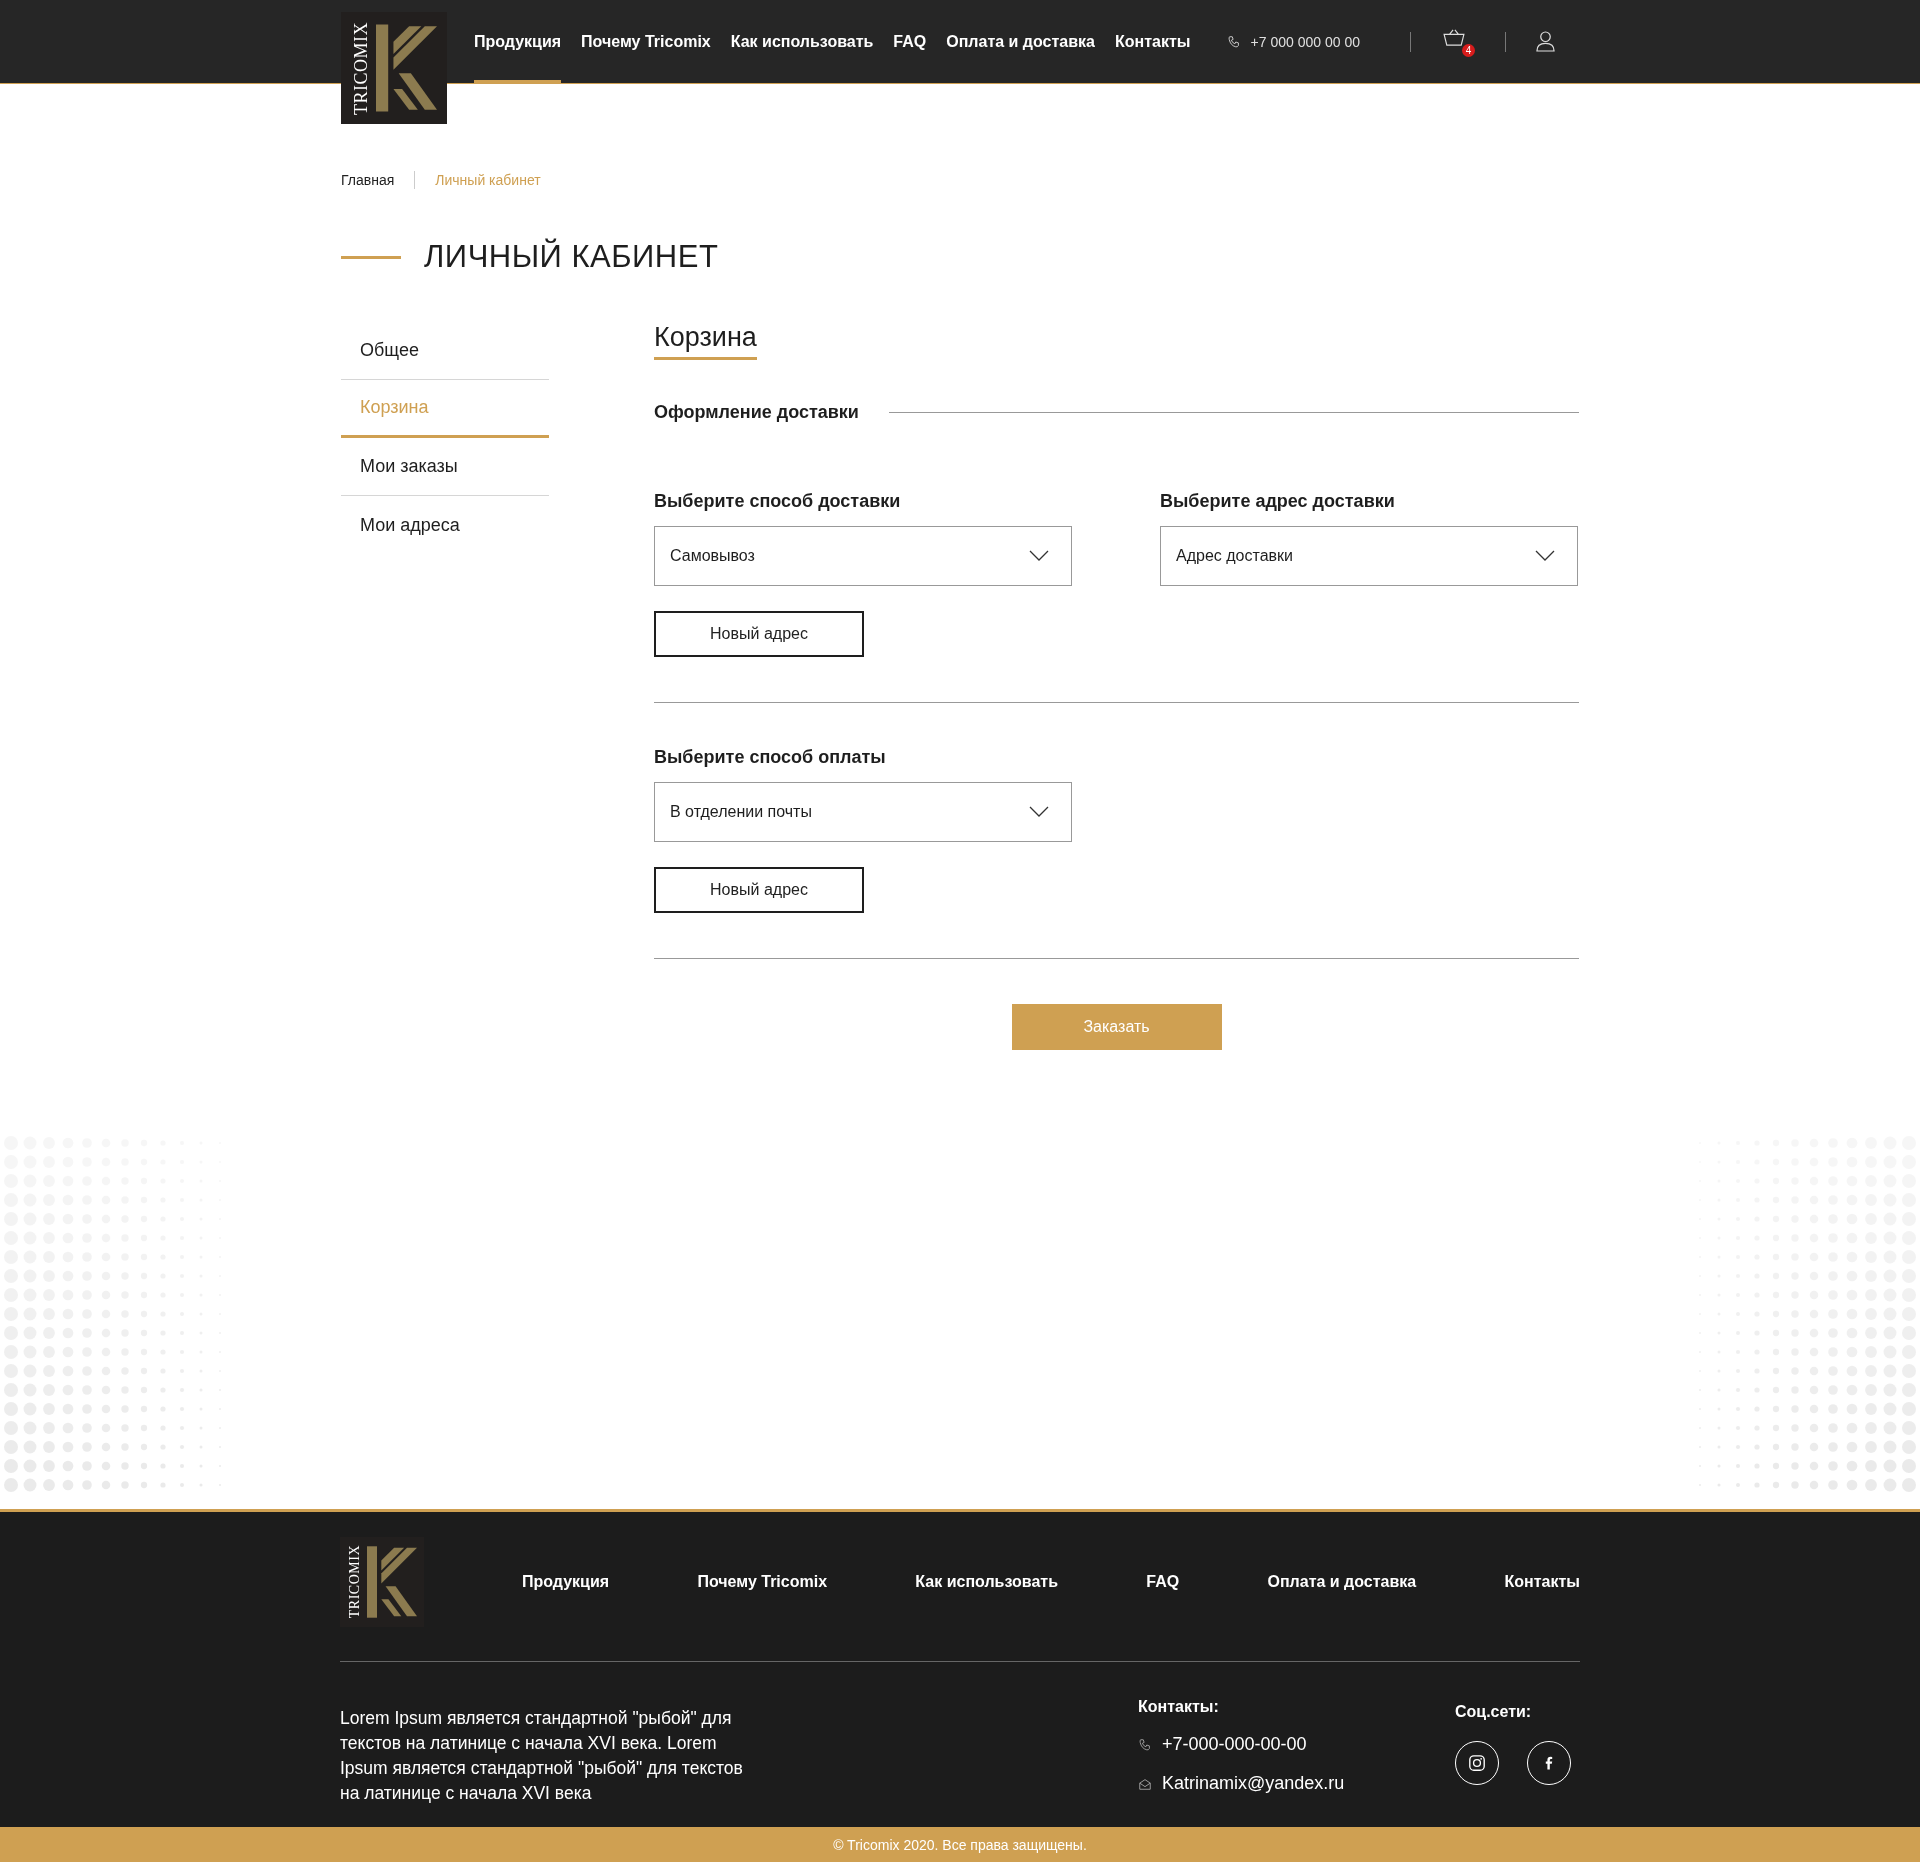  What do you see at coordinates (566, 1582) in the screenshot?
I see `footer-nav-link: Продукция` at bounding box center [566, 1582].